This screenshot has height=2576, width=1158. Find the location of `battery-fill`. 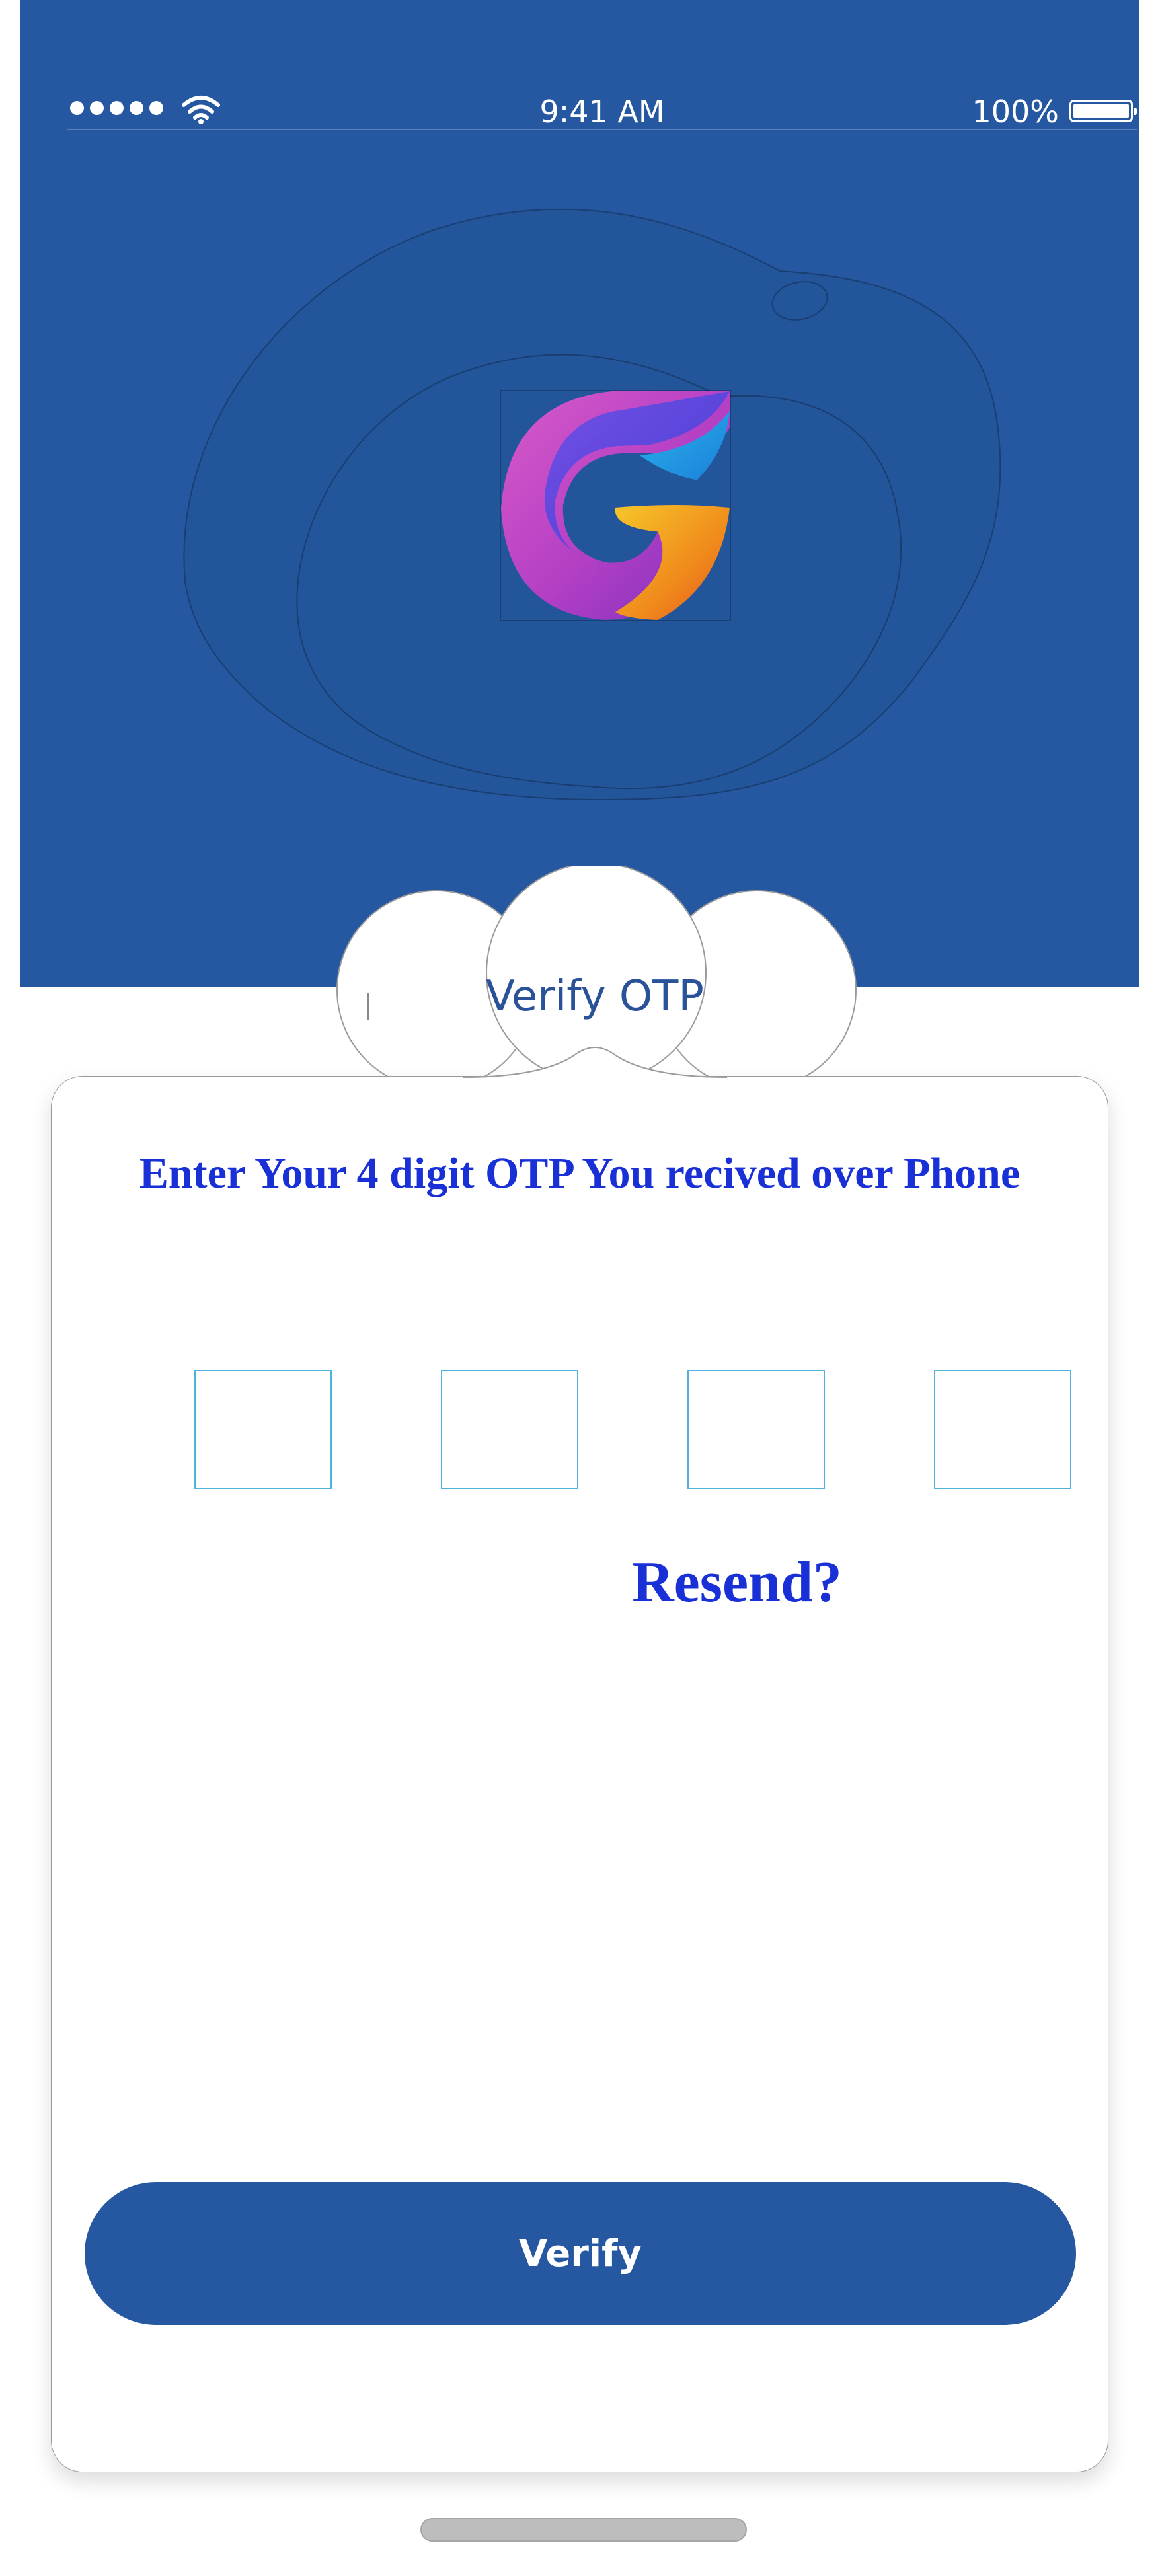

battery-fill is located at coordinates (1101, 111).